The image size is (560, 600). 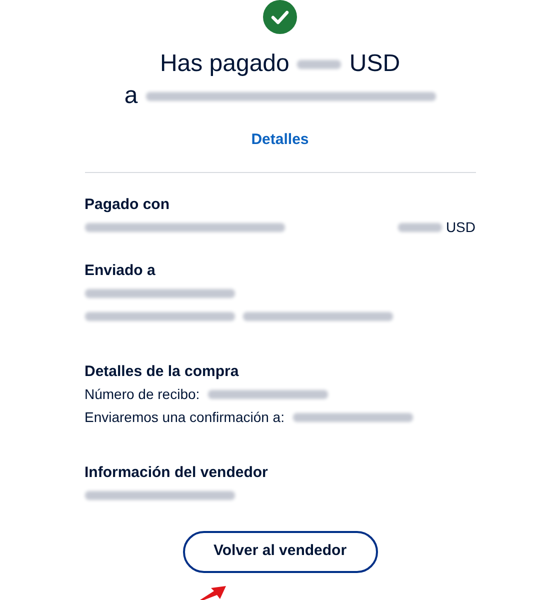 What do you see at coordinates (280, 140) in the screenshot?
I see `details-link: Detalles` at bounding box center [280, 140].